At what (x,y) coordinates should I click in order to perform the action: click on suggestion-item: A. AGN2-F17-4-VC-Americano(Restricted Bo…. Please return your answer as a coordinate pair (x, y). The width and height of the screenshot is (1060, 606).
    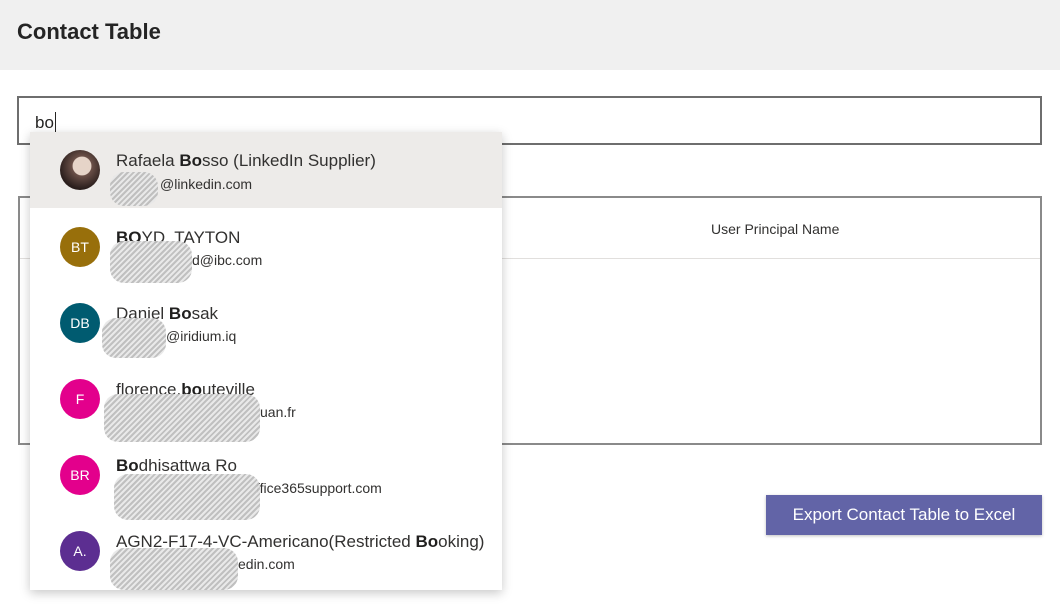
    Looking at the image, I should click on (266, 551).